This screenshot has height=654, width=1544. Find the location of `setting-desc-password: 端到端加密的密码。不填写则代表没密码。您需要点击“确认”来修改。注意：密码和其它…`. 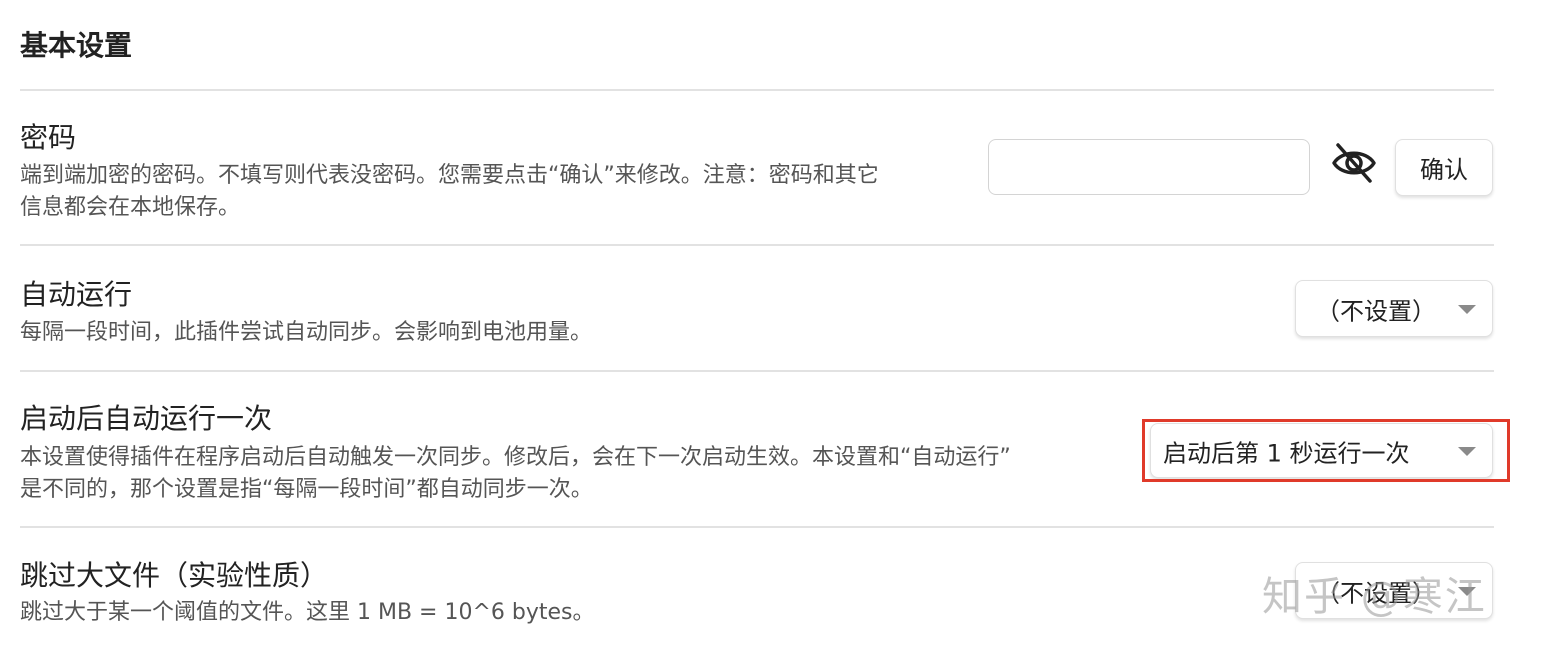

setting-desc-password: 端到端加密的密码。不填写则代表没密码。您需要点击“确认”来修改。注意：密码和其它… is located at coordinates (449, 192).